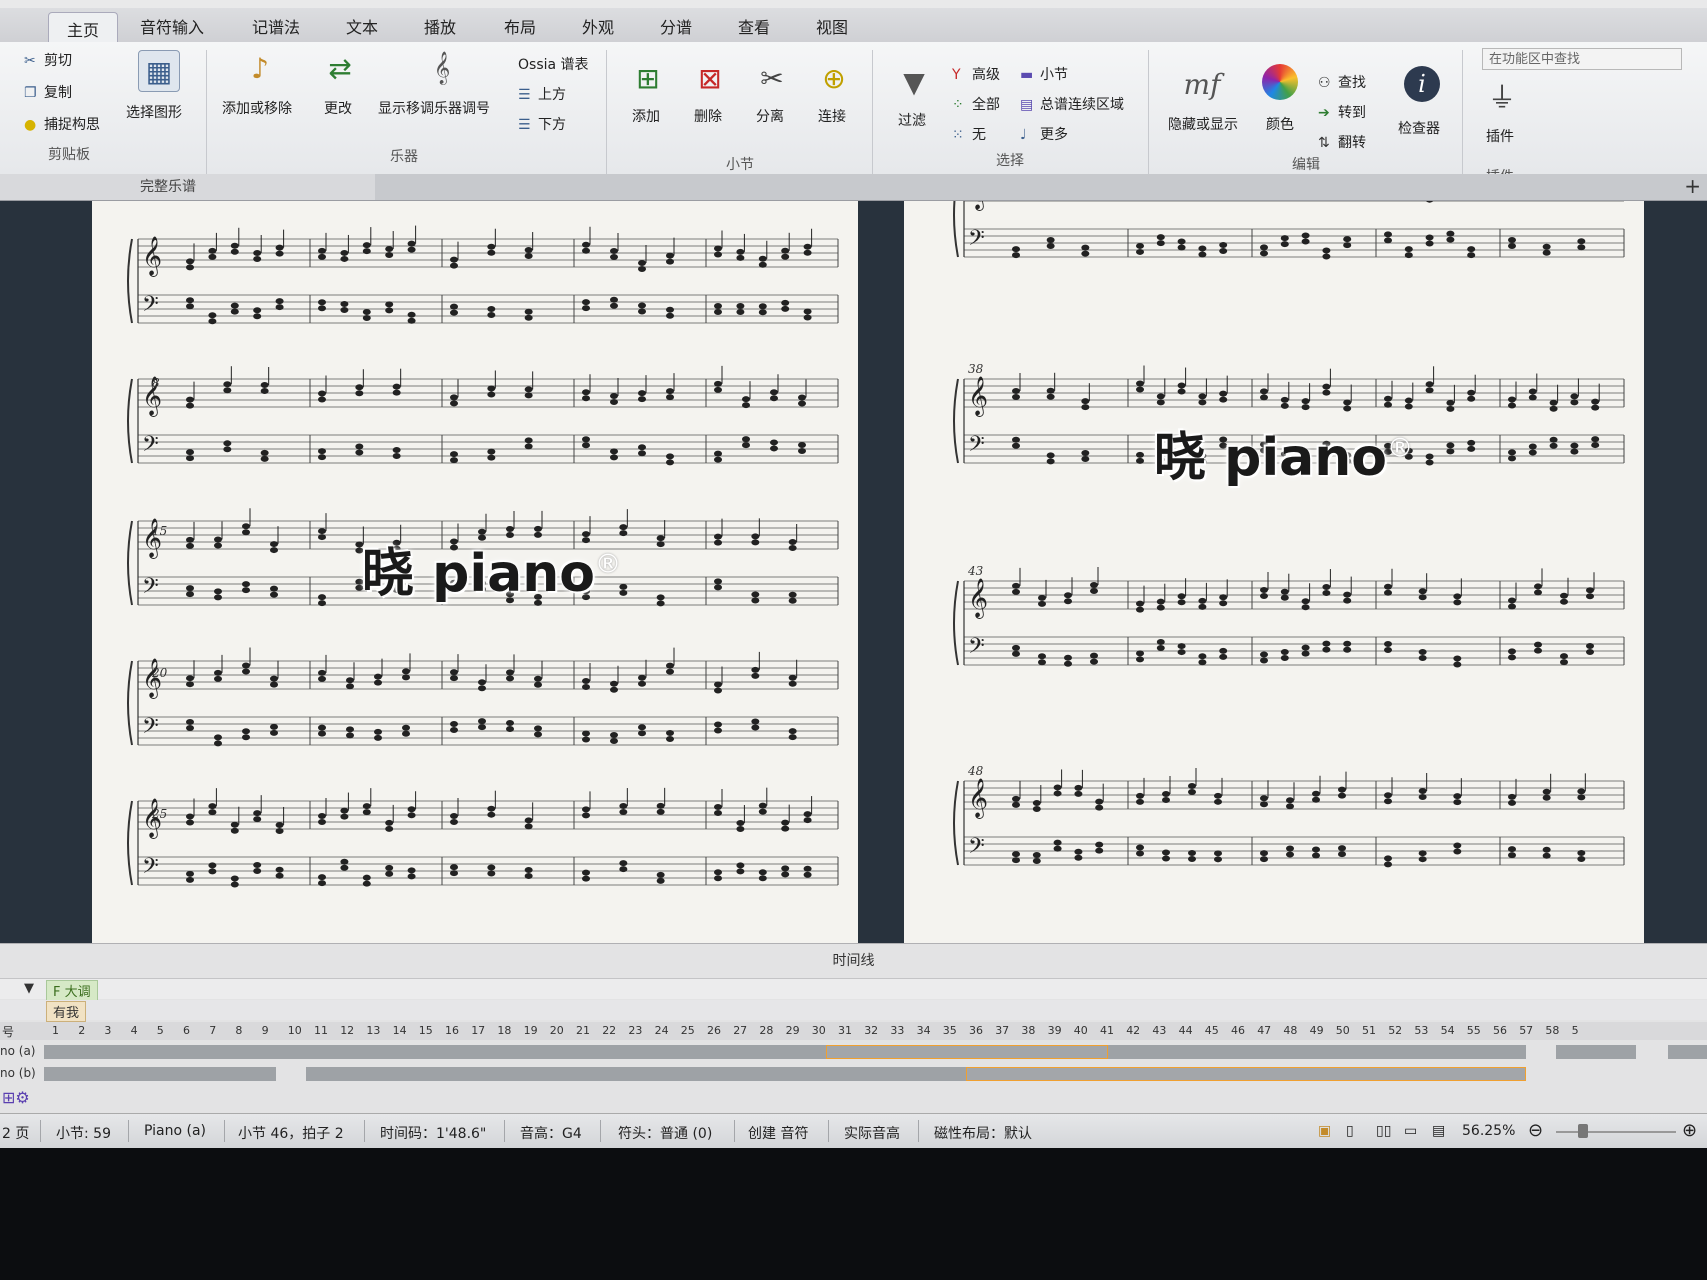 Image resolution: width=1707 pixels, height=1280 pixels. What do you see at coordinates (976, 1030) in the screenshot?
I see `timeline-bar-number: 36` at bounding box center [976, 1030].